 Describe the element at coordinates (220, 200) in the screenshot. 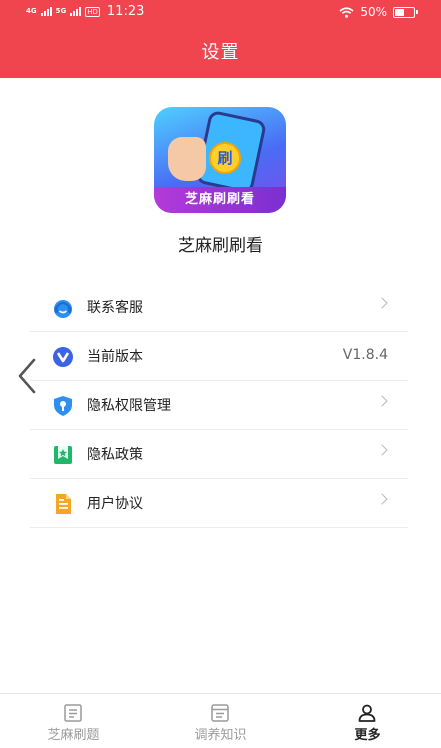

I see `logo-ribbon: 芝麻刷刷看` at that location.